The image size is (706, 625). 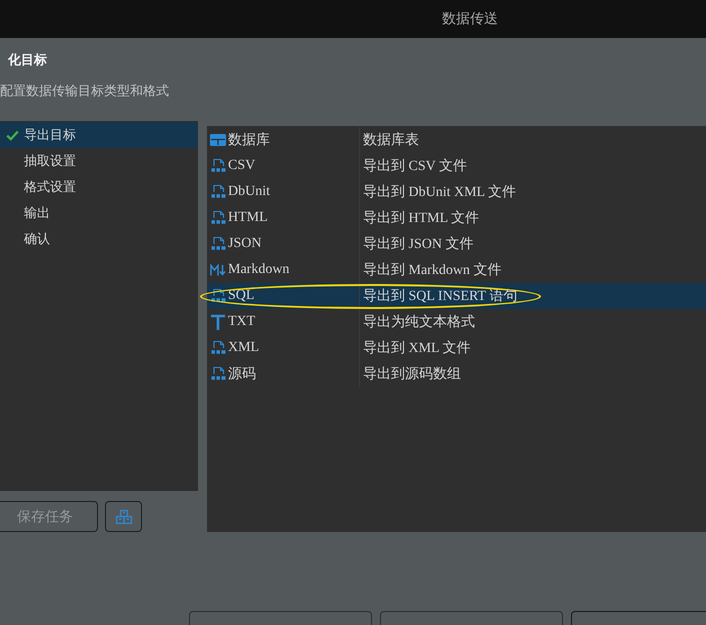 I want to click on format-name: HTML, so click(x=248, y=218).